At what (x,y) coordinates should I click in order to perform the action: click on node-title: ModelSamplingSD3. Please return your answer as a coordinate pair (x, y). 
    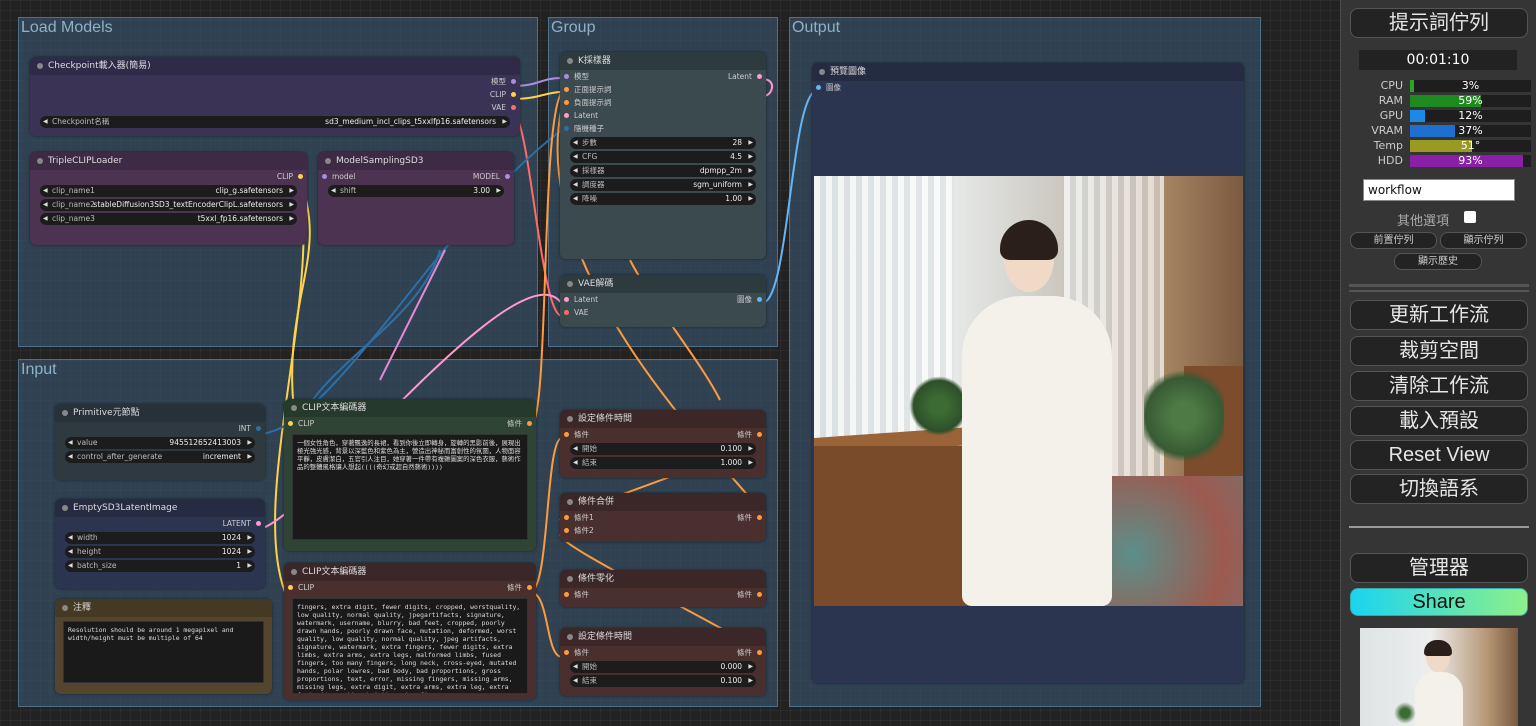
    Looking at the image, I should click on (416, 161).